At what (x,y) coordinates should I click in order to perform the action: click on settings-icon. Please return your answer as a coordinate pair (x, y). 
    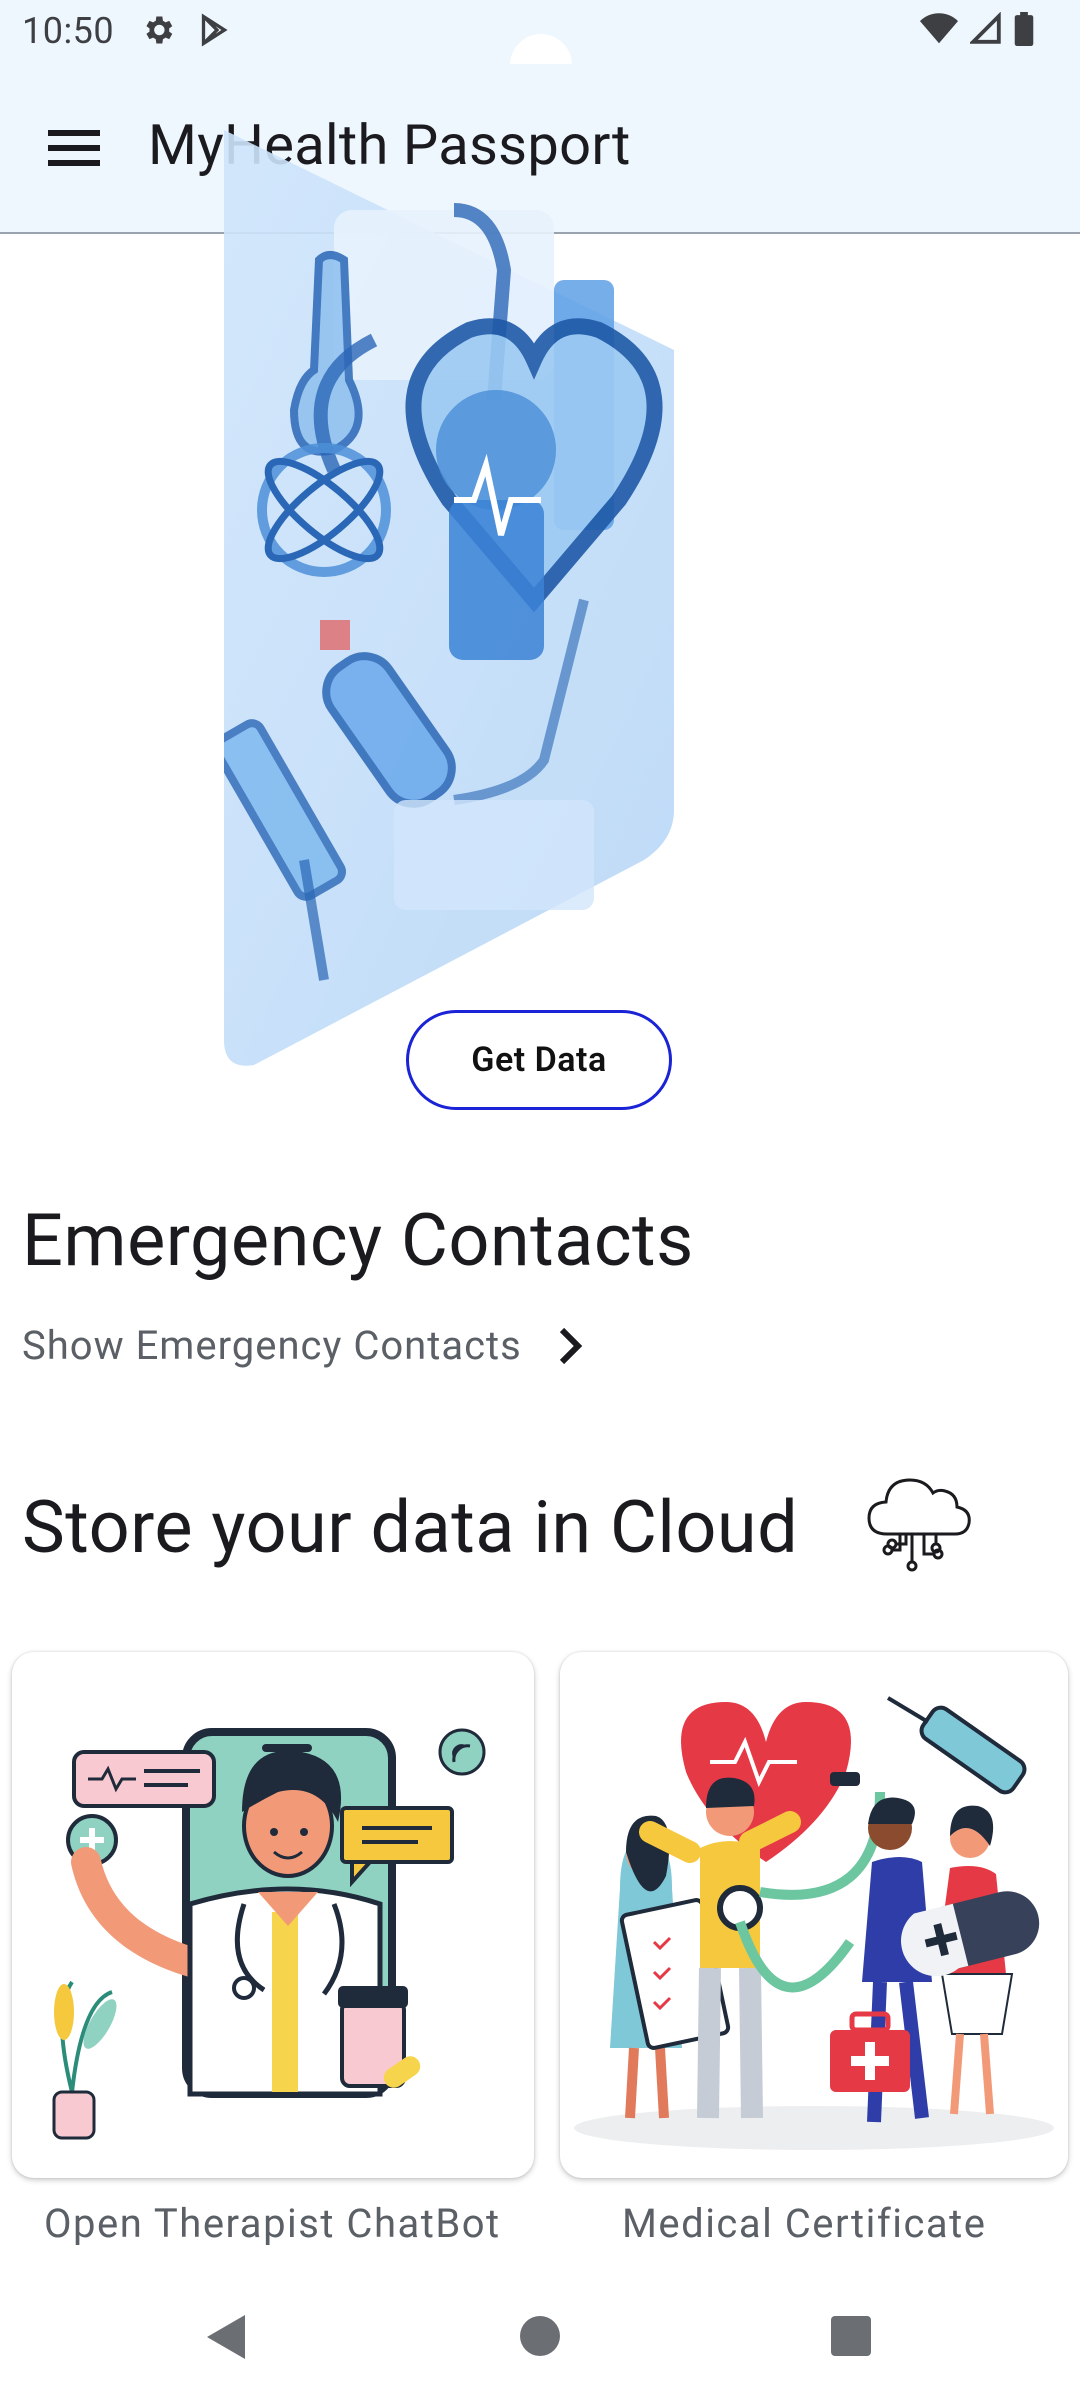
    Looking at the image, I should click on (159, 30).